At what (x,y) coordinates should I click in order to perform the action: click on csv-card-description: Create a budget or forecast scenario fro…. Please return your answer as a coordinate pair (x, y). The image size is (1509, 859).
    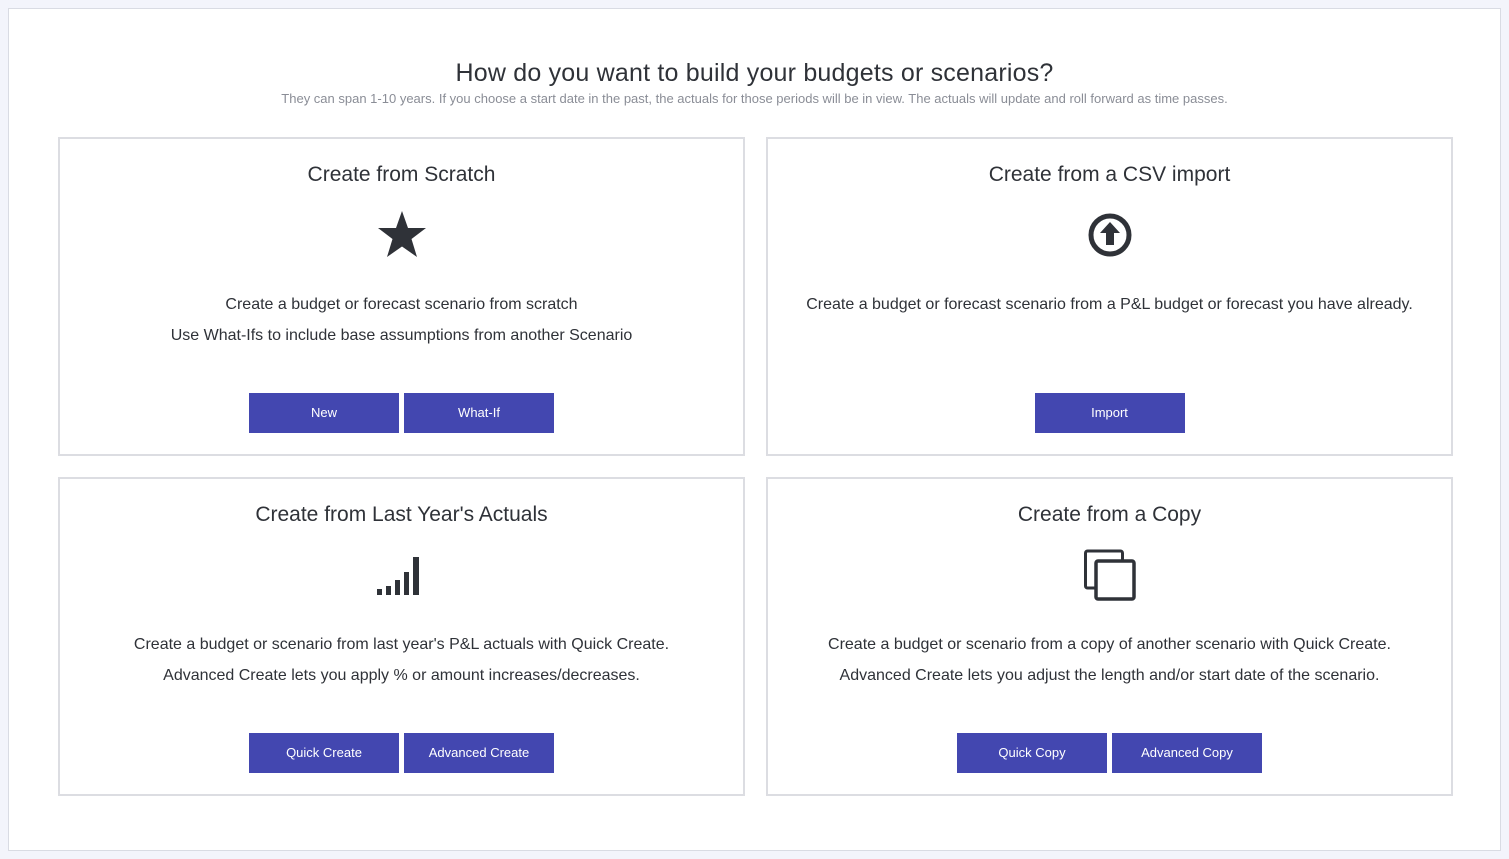
    Looking at the image, I should click on (1109, 304).